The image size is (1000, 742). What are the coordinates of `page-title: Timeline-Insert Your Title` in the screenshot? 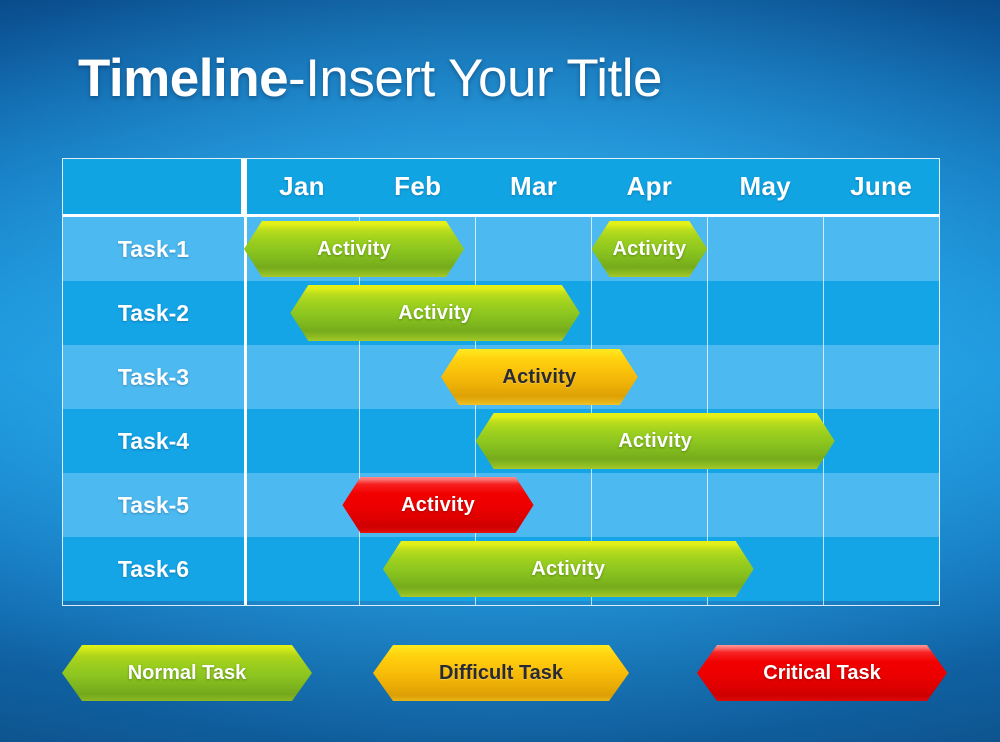 It's located at (370, 79).